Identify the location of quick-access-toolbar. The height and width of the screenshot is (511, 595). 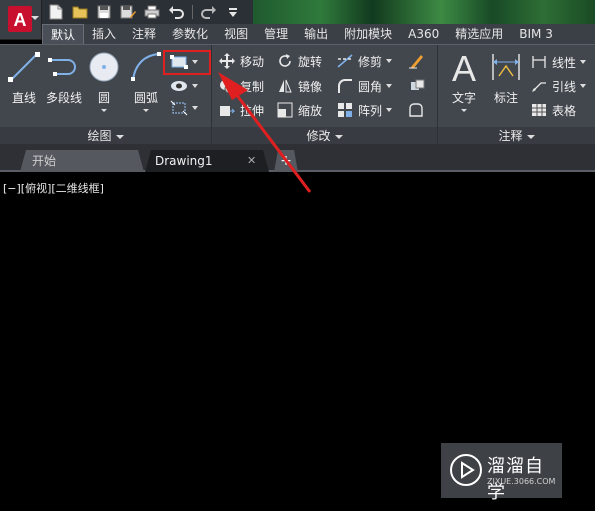
(144, 12).